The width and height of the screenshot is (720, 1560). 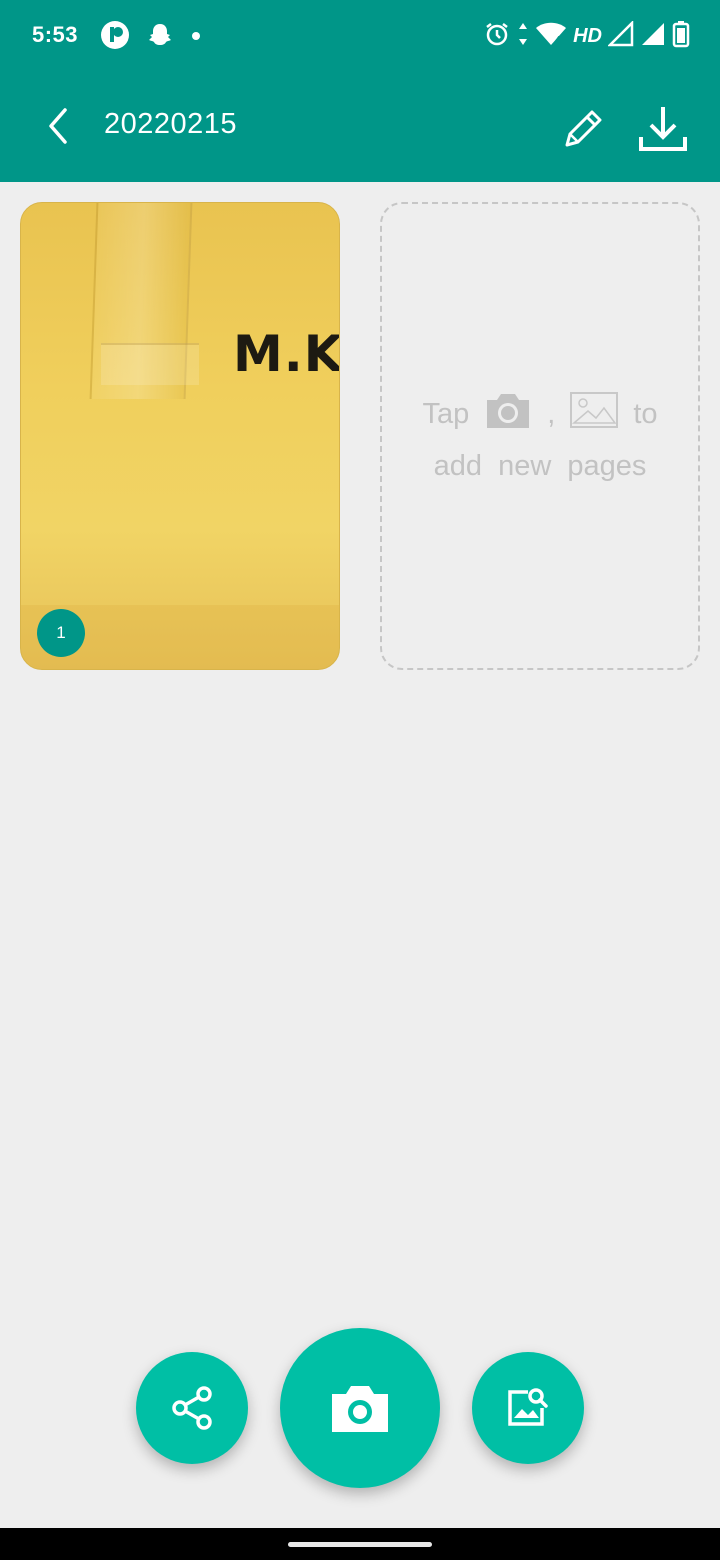 What do you see at coordinates (558, 40) in the screenshot?
I see `svg-text: 4` at bounding box center [558, 40].